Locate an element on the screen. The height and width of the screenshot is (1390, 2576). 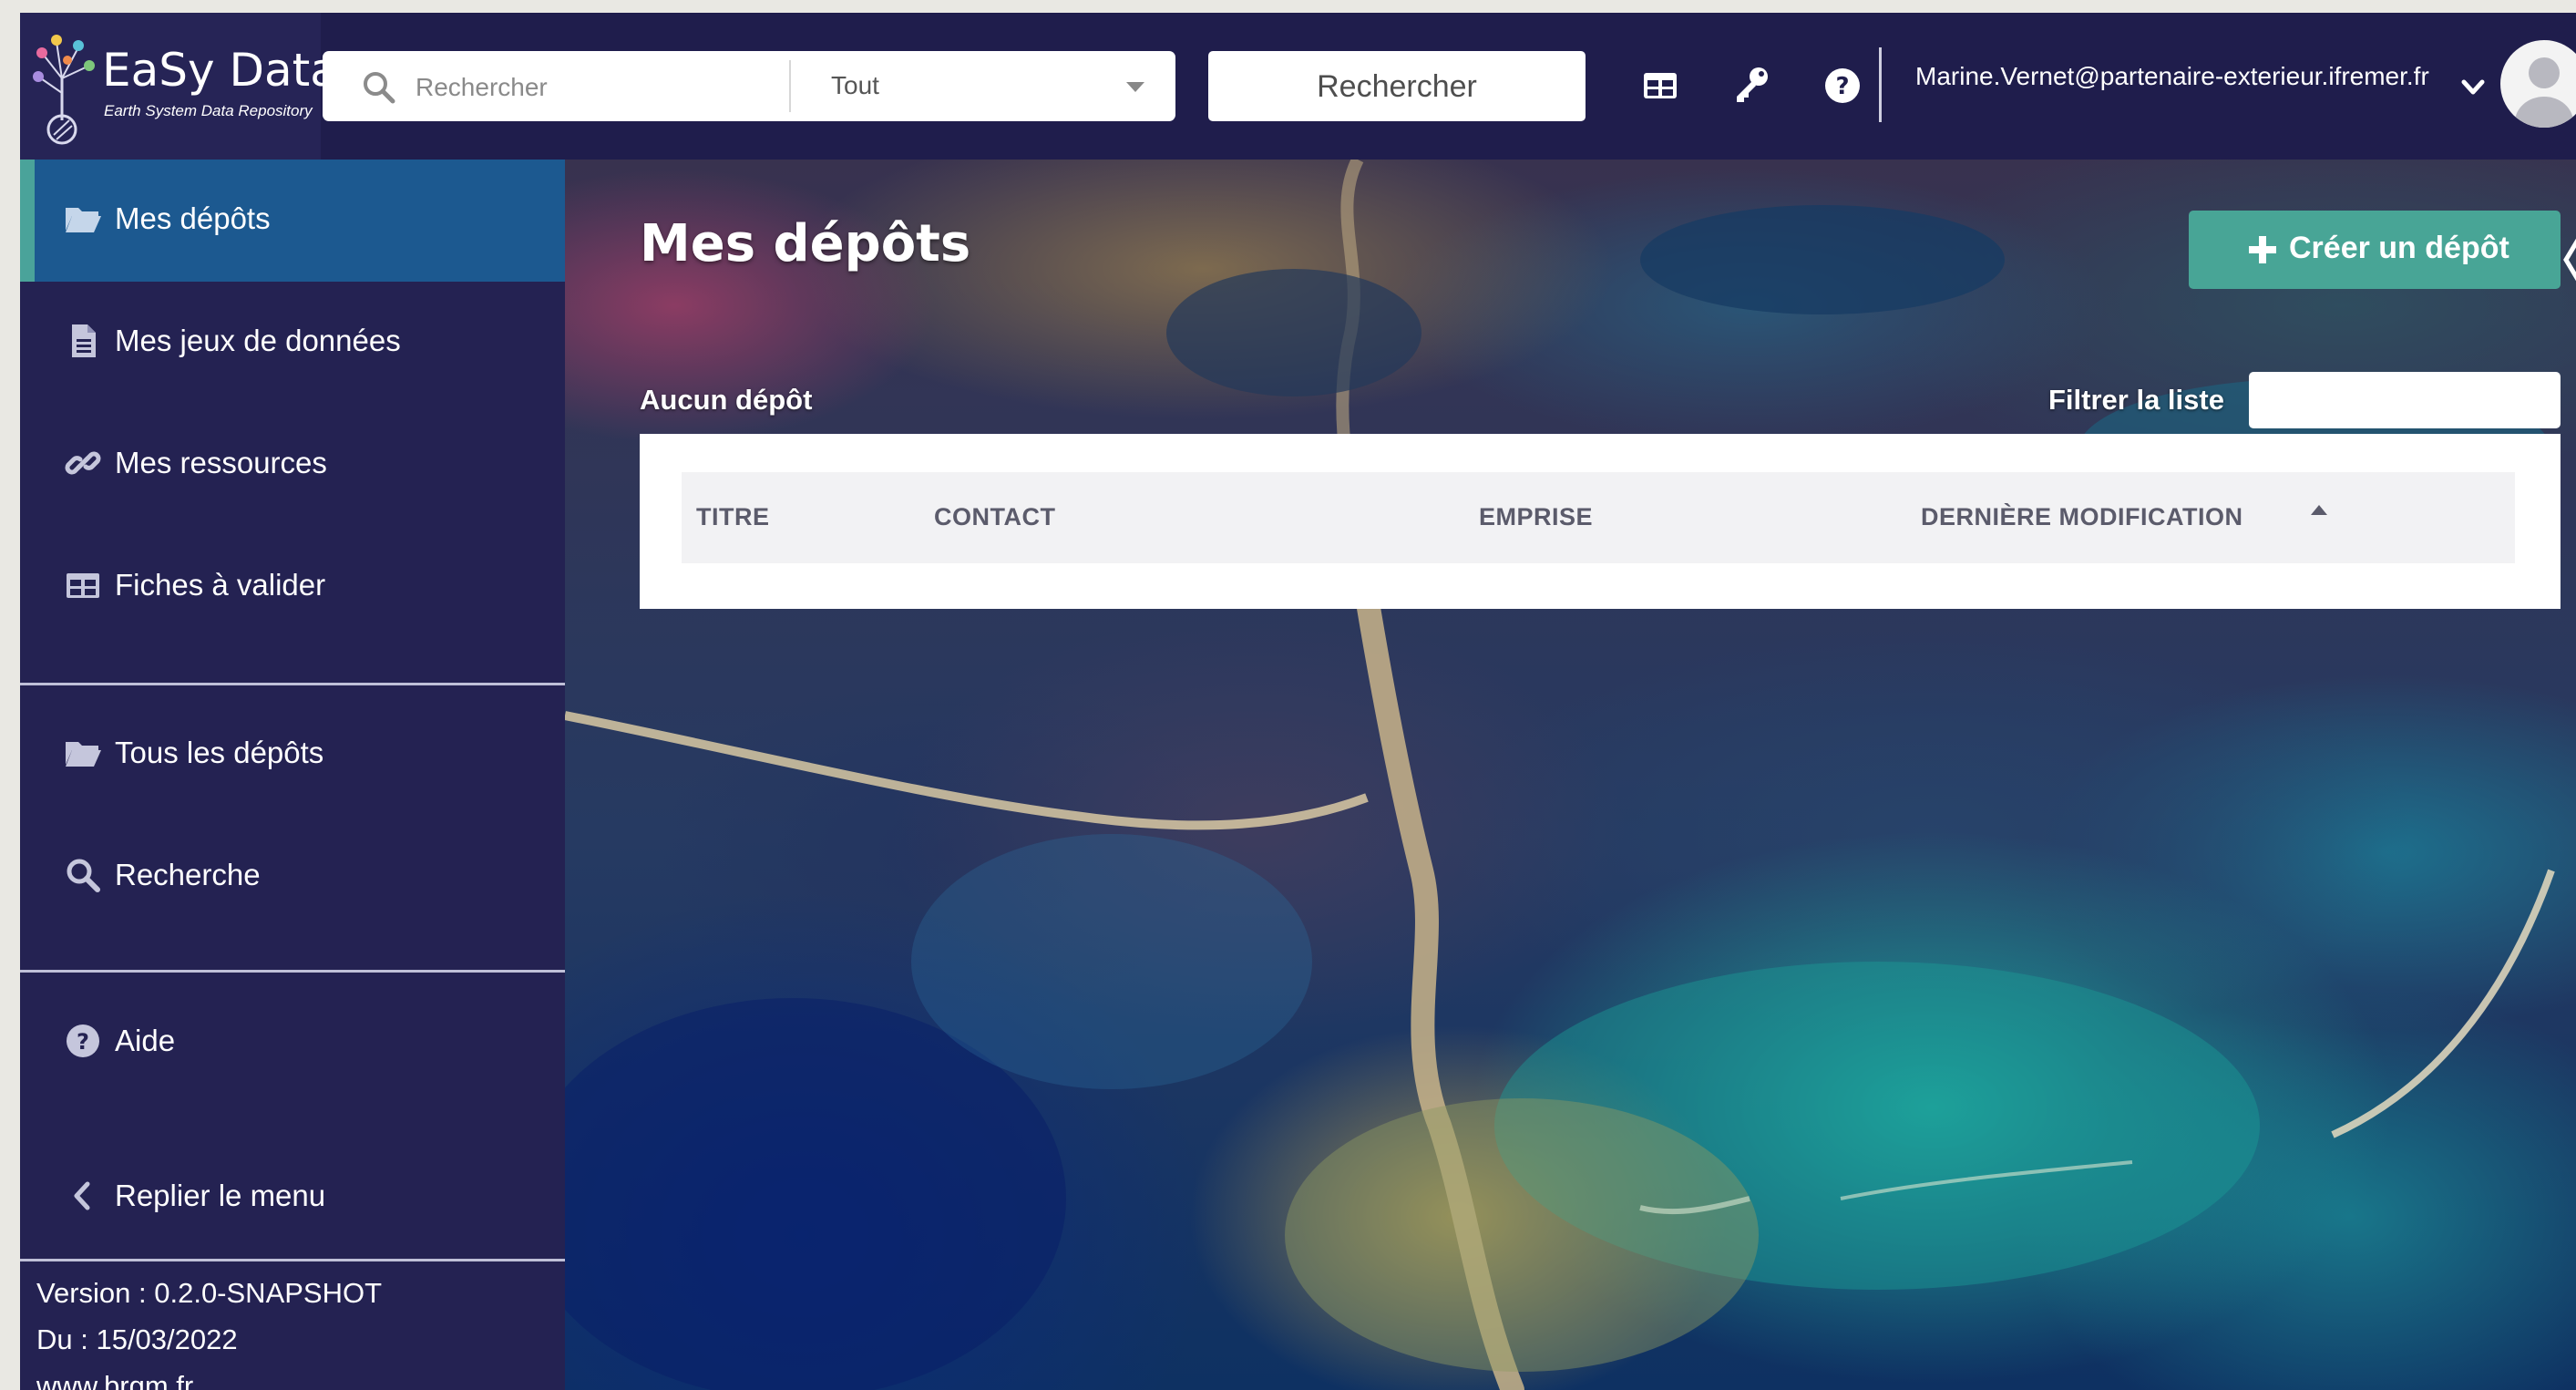
user-avatar-icon is located at coordinates (2544, 92).